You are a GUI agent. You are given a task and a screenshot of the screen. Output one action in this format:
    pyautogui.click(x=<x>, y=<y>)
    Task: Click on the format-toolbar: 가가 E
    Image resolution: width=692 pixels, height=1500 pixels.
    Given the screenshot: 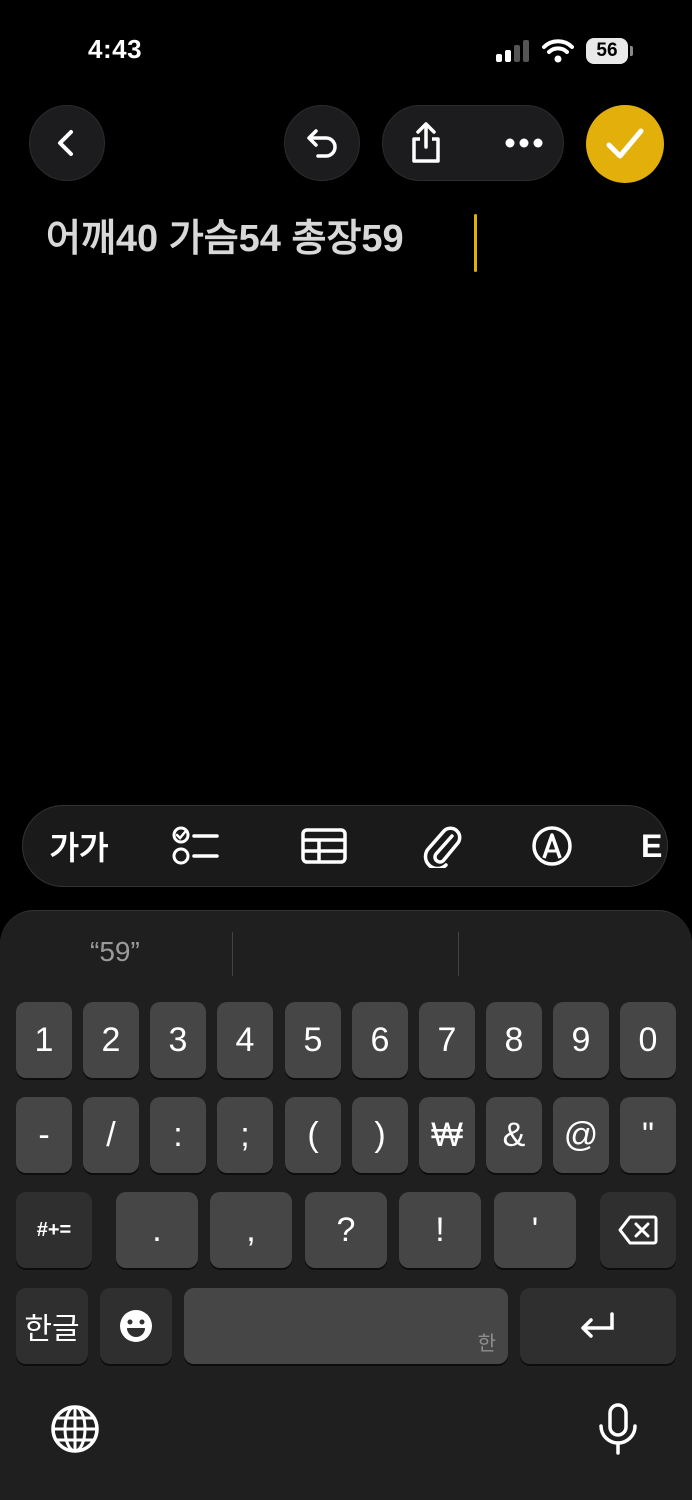 What is the action you would take?
    pyautogui.click(x=345, y=846)
    